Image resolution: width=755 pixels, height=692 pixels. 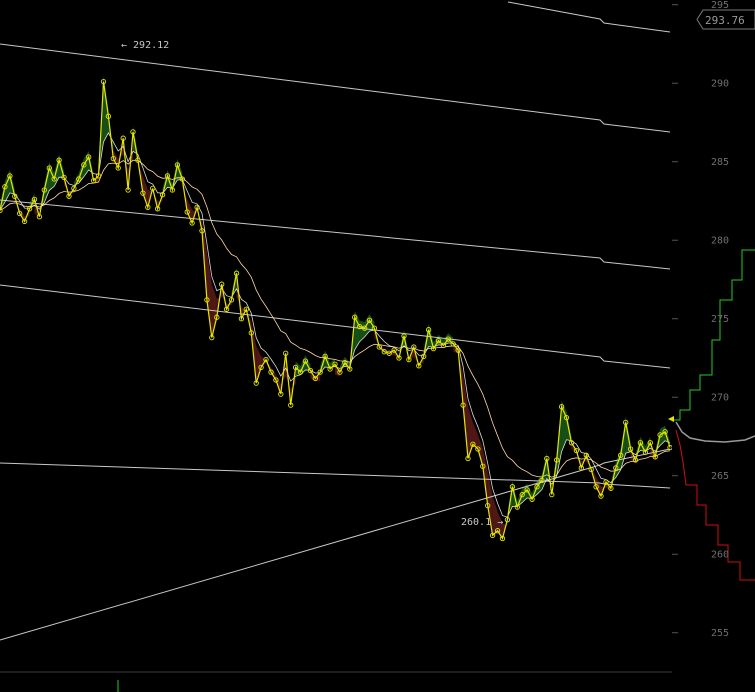 I want to click on y-tick-label: 285, so click(x=720, y=162).